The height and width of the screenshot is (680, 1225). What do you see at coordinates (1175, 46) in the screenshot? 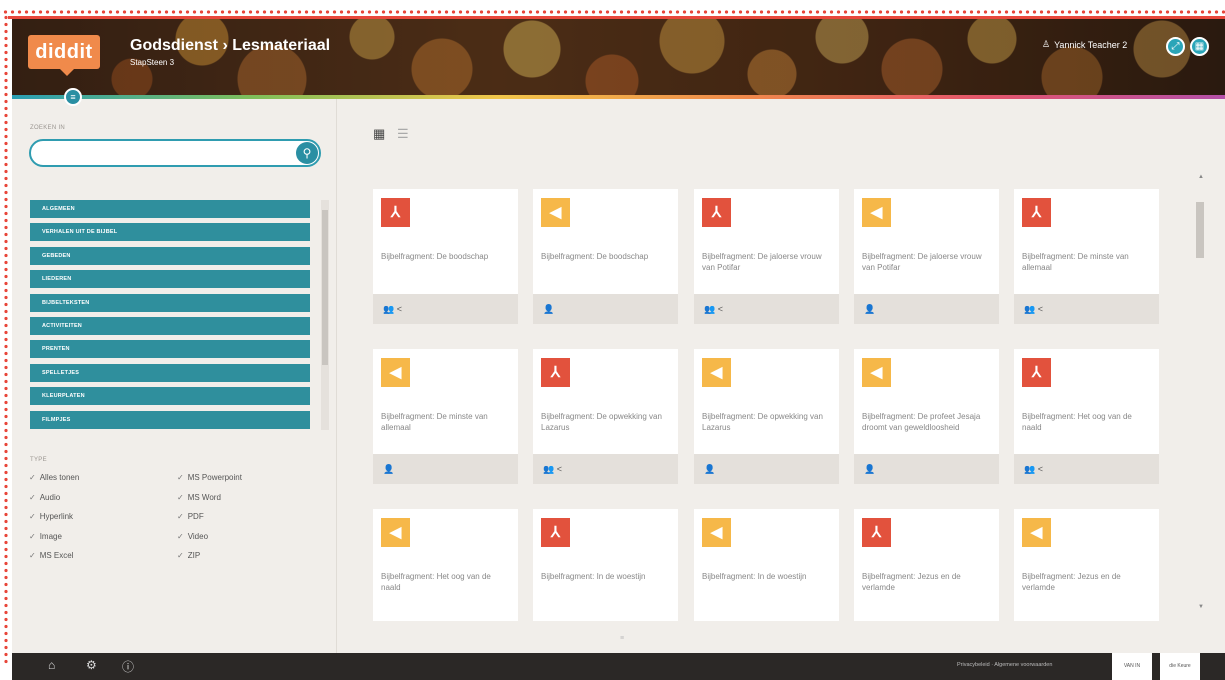
I see `expand-icon: ⤢` at bounding box center [1175, 46].